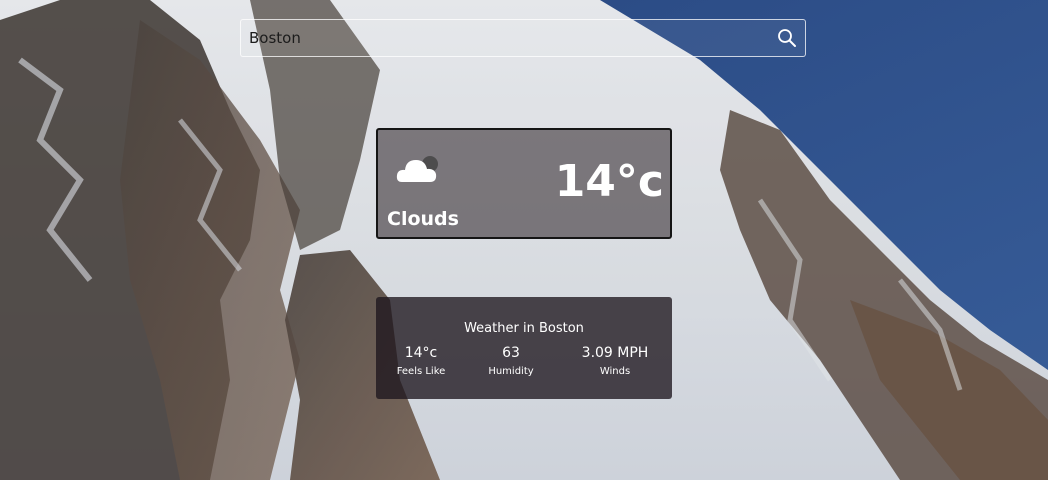 This screenshot has height=480, width=1048. I want to click on feels-like-label: Feels Like, so click(421, 371).